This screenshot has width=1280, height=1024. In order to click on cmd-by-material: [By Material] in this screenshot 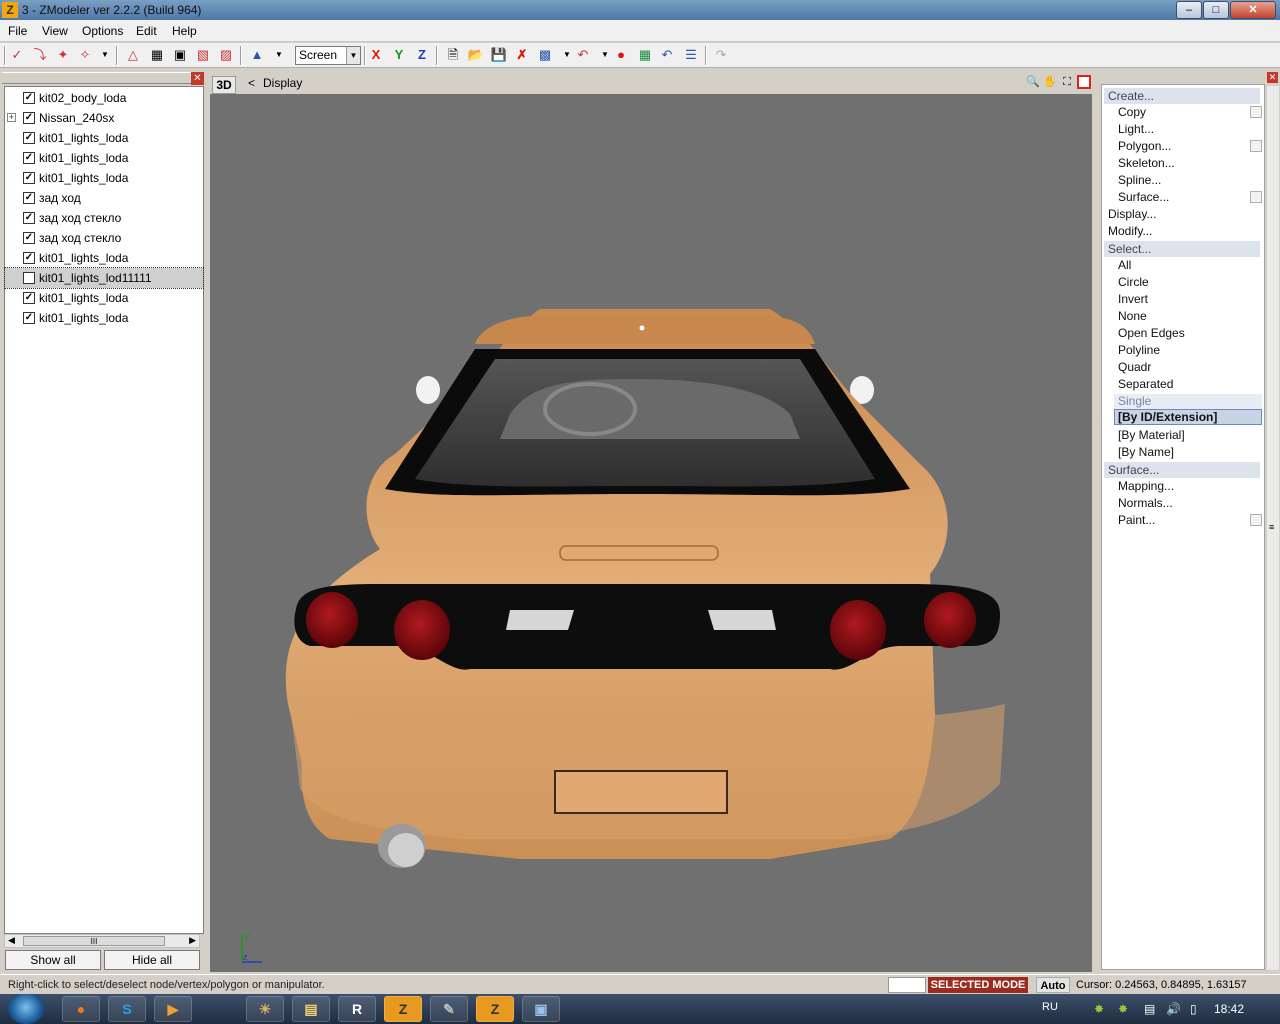, I will do `click(1151, 436)`.